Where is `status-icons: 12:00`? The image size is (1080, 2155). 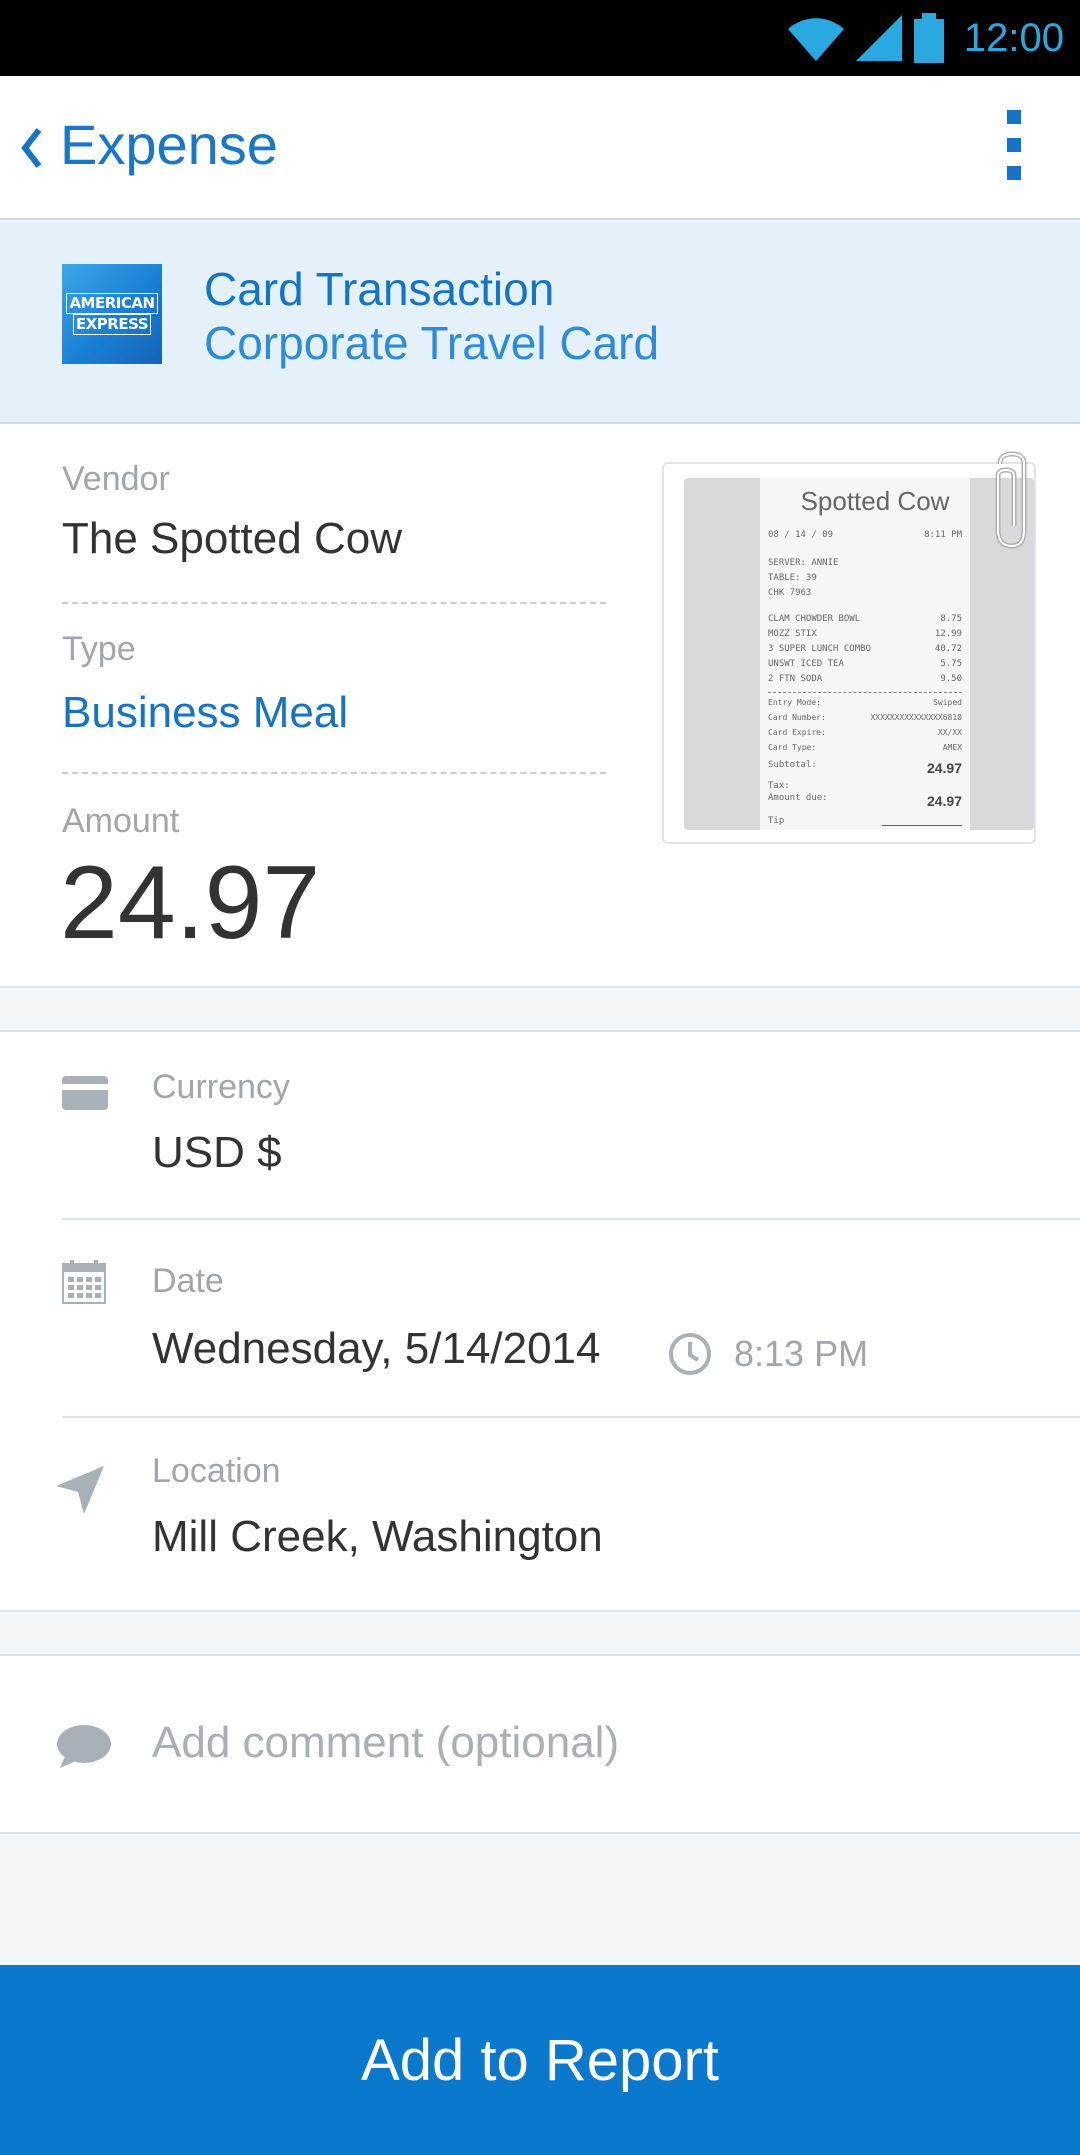 status-icons: 12:00 is located at coordinates (925, 38).